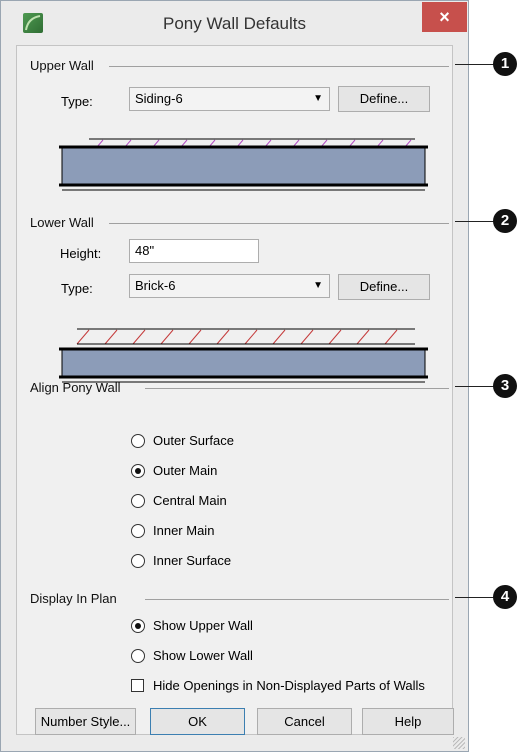  What do you see at coordinates (237, 337) in the screenshot?
I see `brick-hatch-pattern` at bounding box center [237, 337].